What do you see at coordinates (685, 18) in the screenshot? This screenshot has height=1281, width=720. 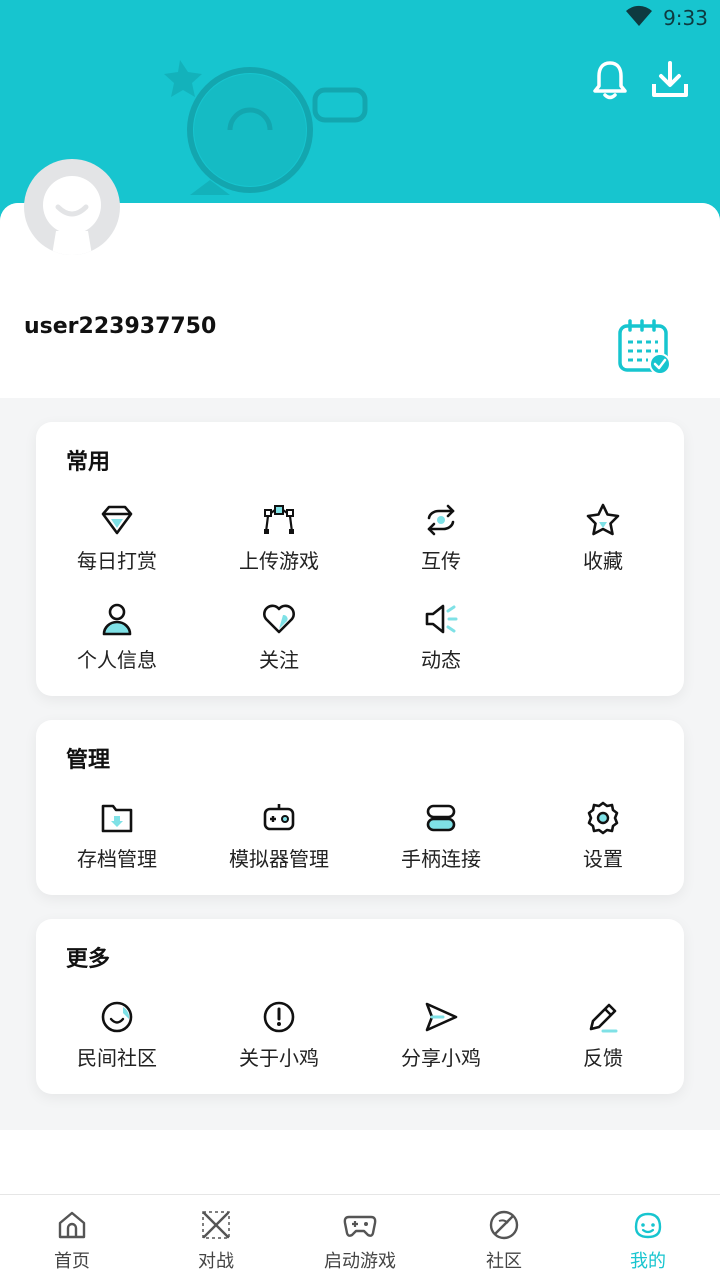 I see `status-time: 9:33` at bounding box center [685, 18].